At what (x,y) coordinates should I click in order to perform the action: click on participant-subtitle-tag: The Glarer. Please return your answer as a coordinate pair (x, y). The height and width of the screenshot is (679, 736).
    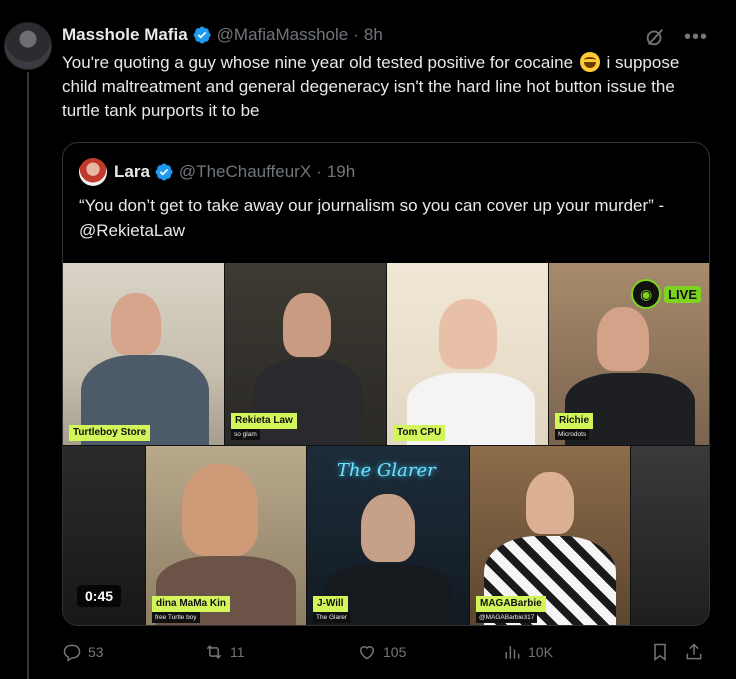
    Looking at the image, I should click on (332, 617).